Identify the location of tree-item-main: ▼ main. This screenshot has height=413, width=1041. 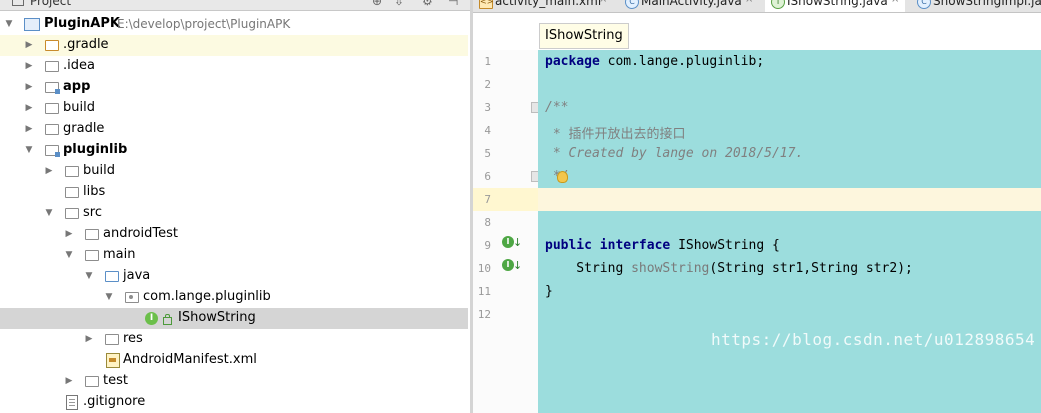
(234, 255).